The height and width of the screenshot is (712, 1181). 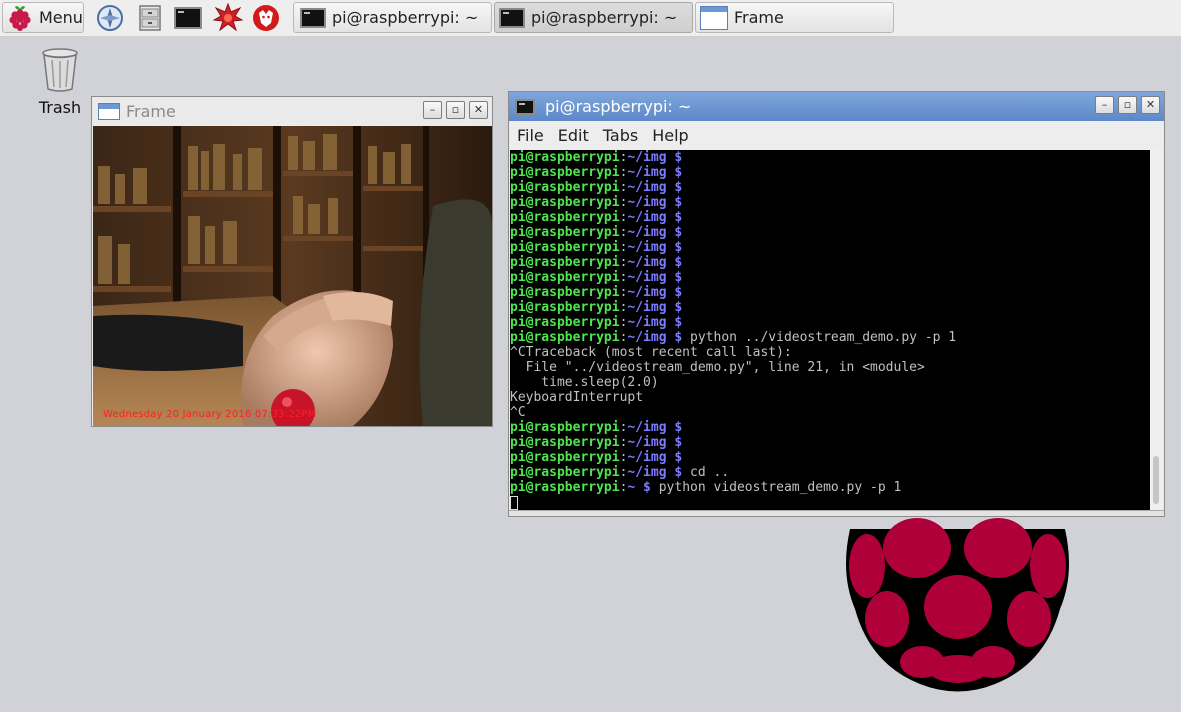 What do you see at coordinates (639, 487) in the screenshot?
I see `prompt-path: ~ $` at bounding box center [639, 487].